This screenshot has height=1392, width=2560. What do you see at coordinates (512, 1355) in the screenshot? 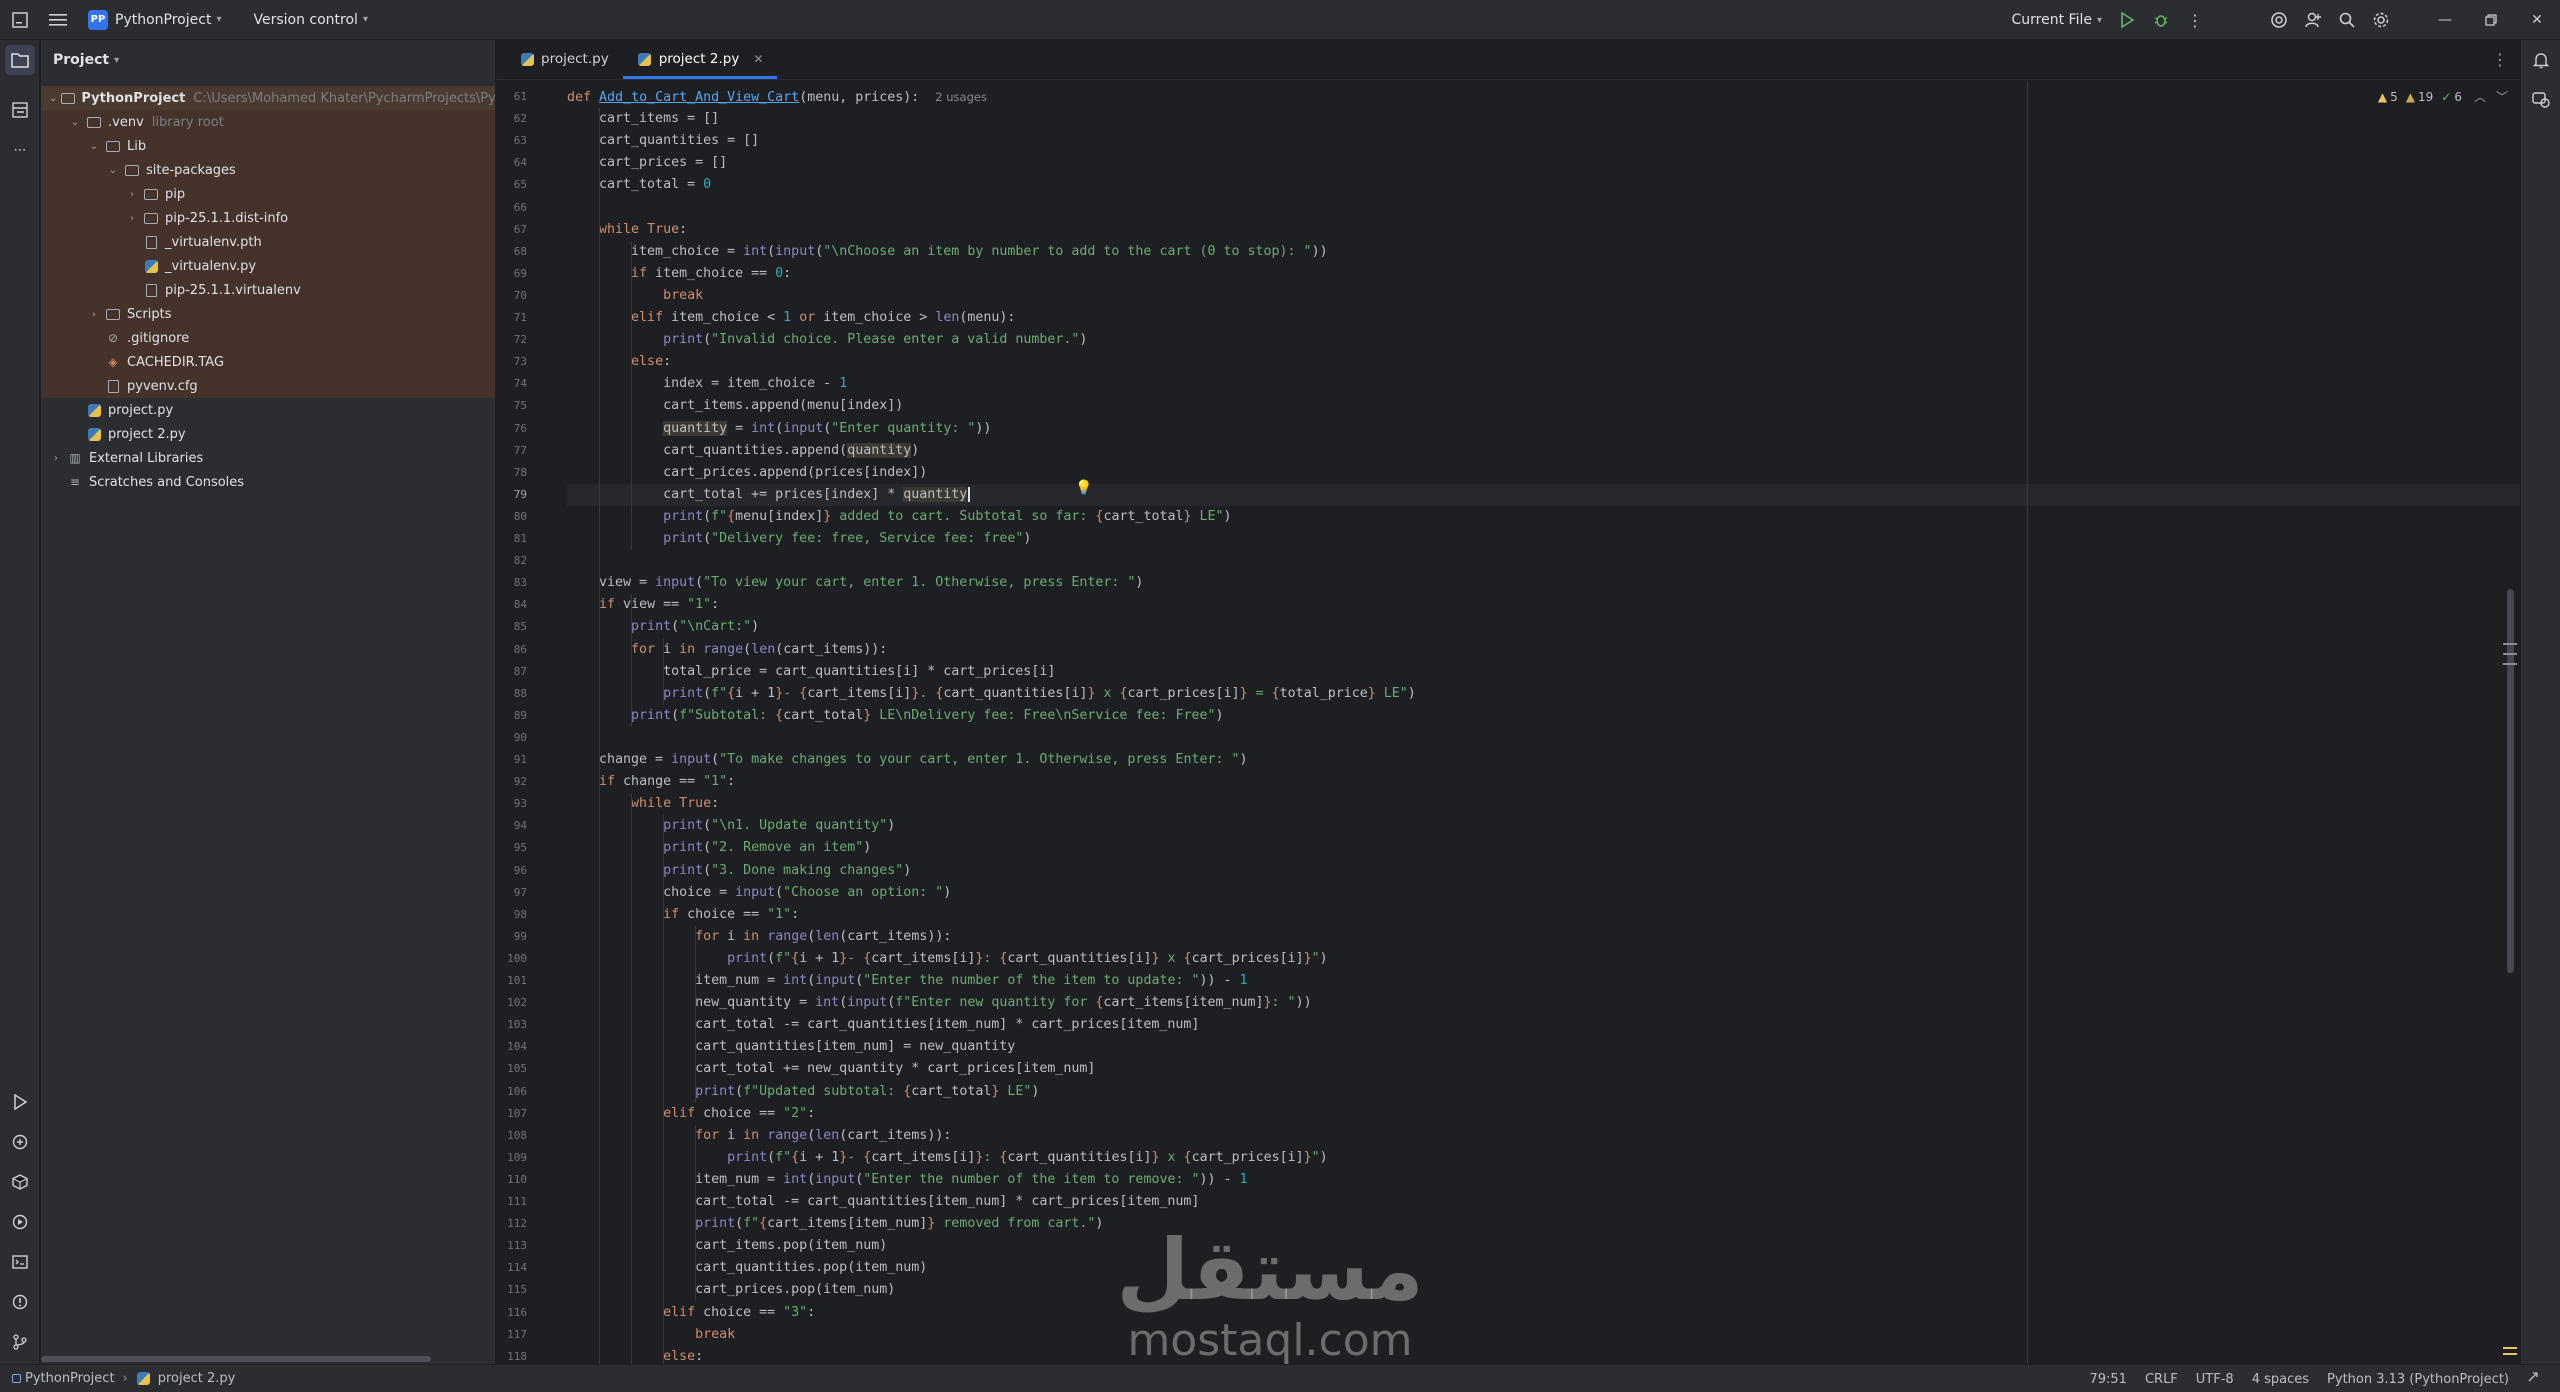
I see `line-number: 118` at bounding box center [512, 1355].